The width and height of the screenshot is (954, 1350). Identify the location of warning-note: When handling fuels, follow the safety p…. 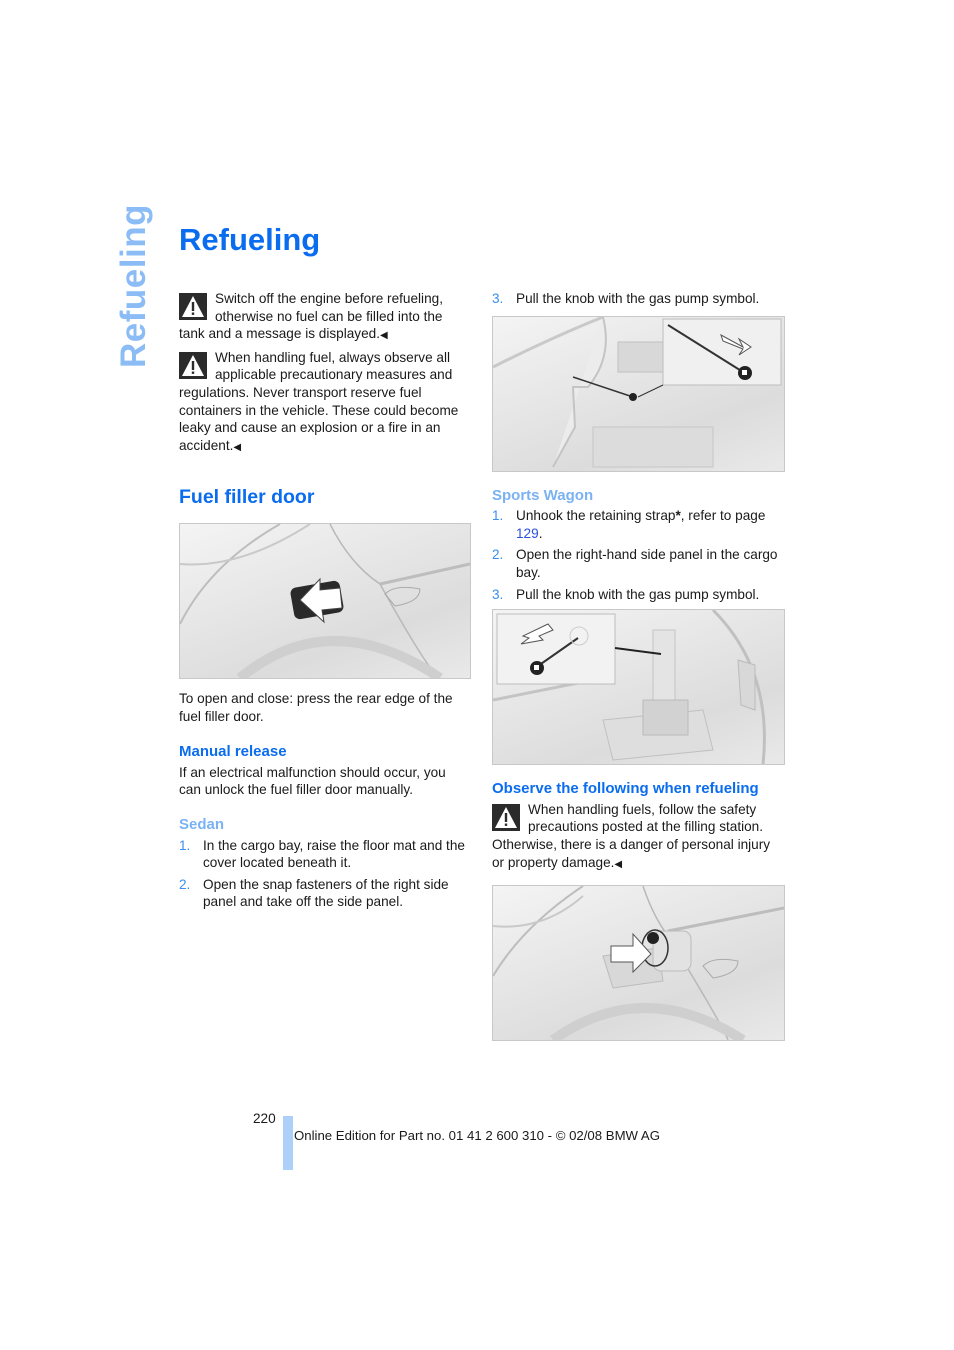
(638, 837).